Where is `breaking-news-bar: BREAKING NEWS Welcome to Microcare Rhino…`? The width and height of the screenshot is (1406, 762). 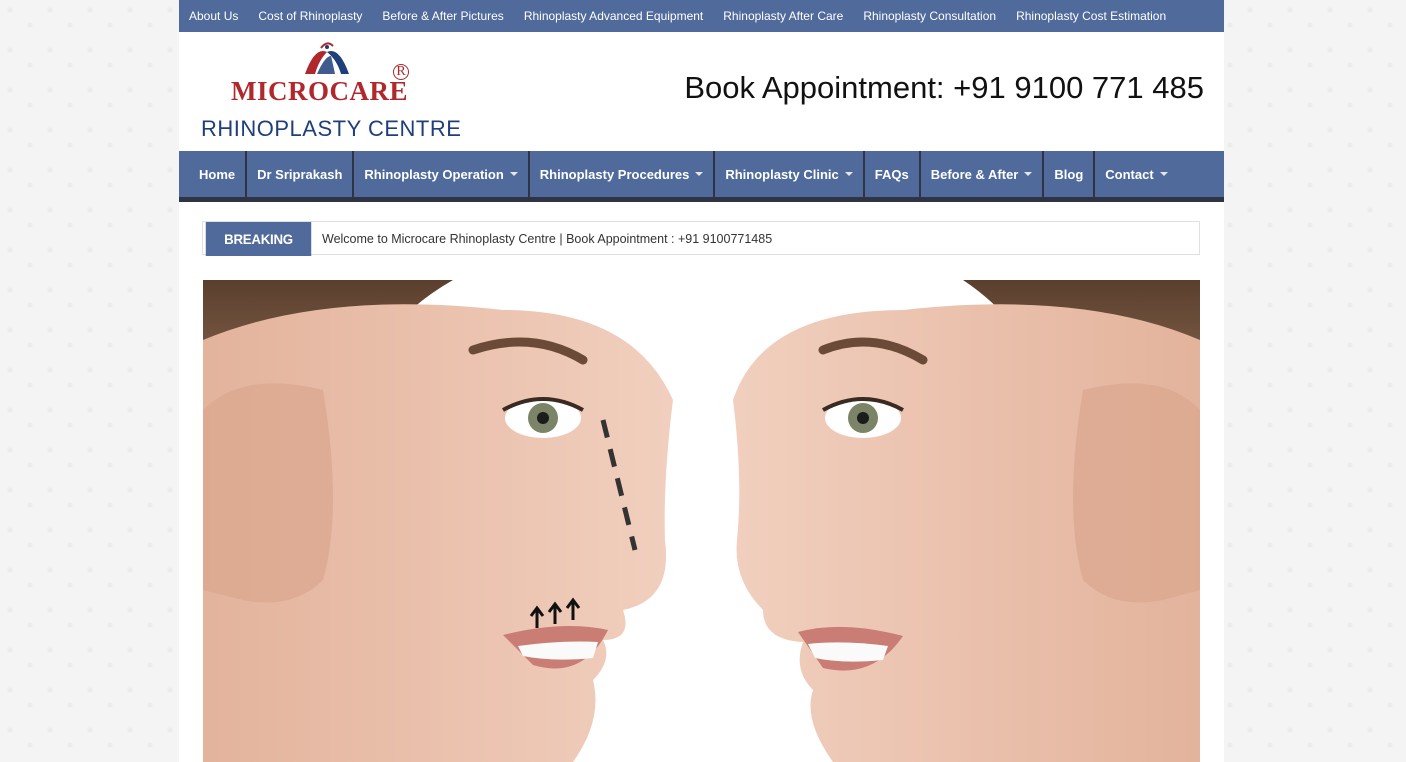
breaking-news-bar: BREAKING NEWS Welcome to Microcare Rhino… is located at coordinates (701, 251).